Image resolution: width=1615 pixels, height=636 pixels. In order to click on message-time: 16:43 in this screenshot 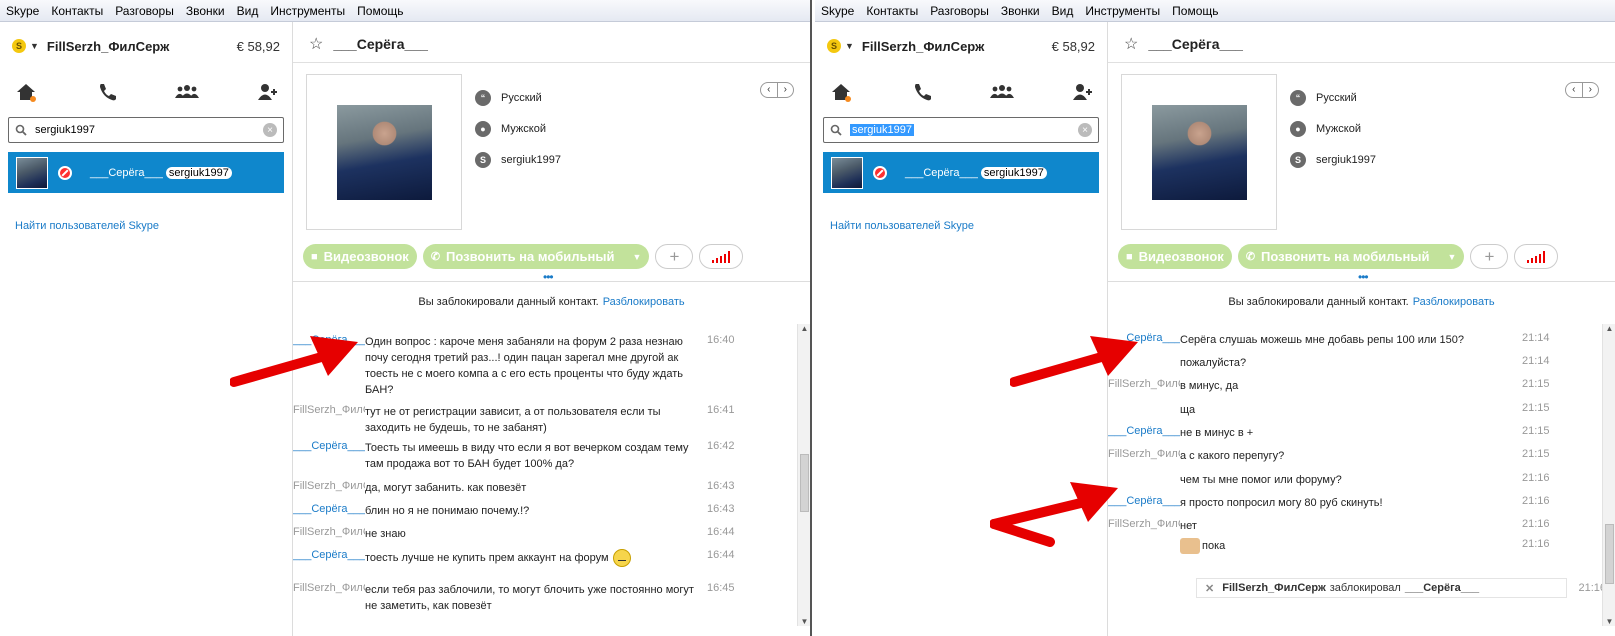, I will do `click(721, 509)`.